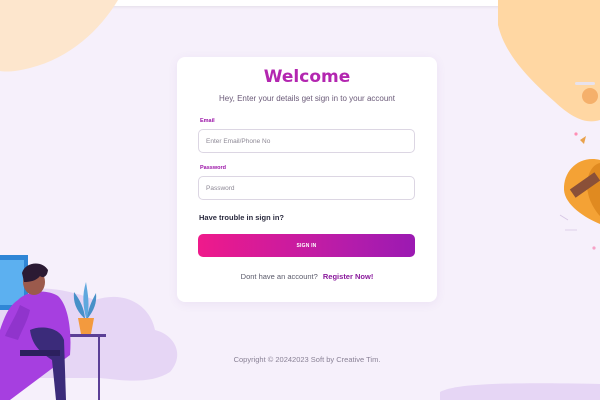 Image resolution: width=600 pixels, height=400 pixels. Describe the element at coordinates (306, 188) in the screenshot. I see `password-field` at that location.